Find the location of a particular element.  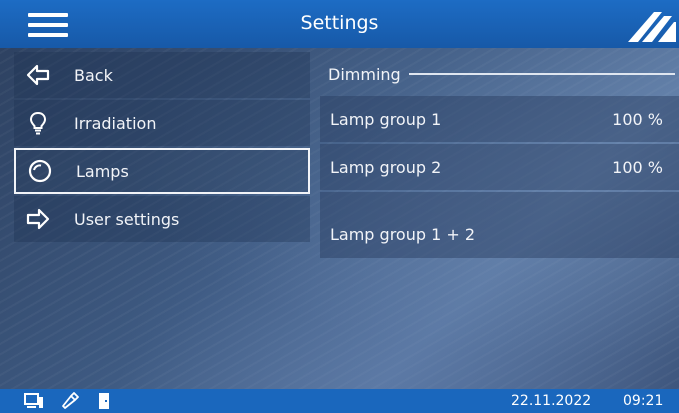

sidebar-item-label: Irradiation is located at coordinates (115, 123).